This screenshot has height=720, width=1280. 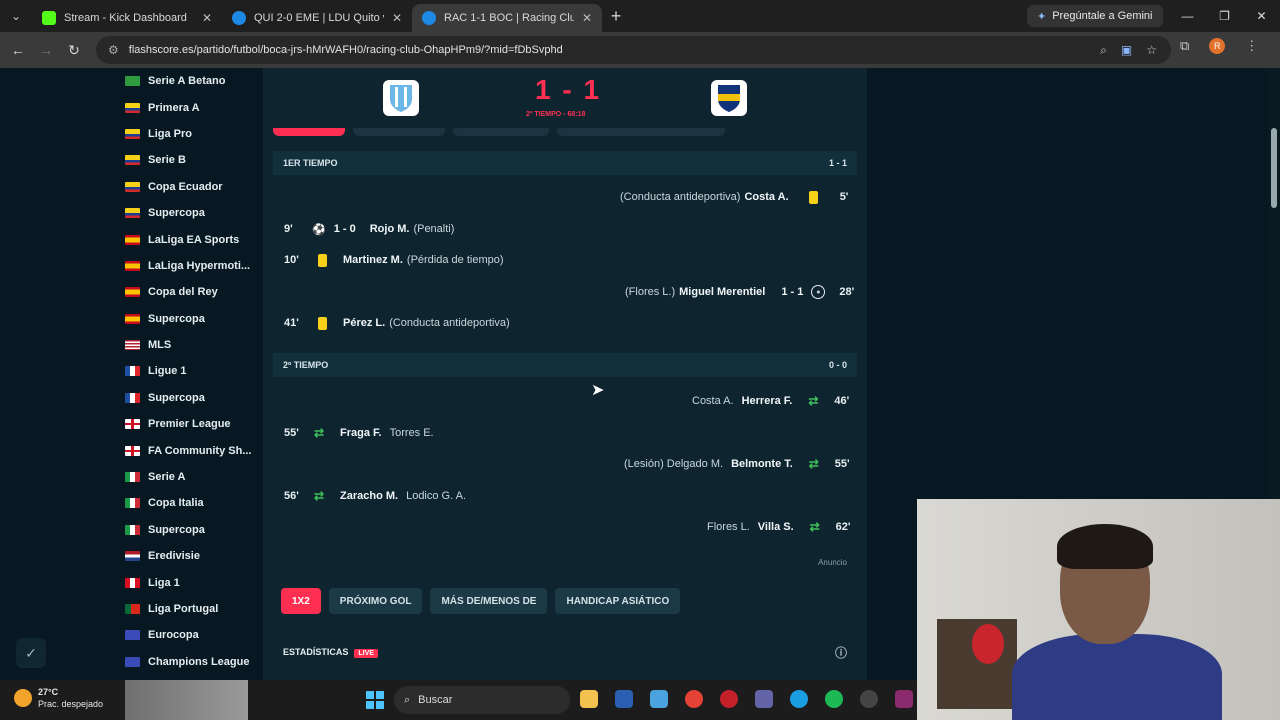 I want to click on event-player: Fraga F., so click(x=361, y=433).